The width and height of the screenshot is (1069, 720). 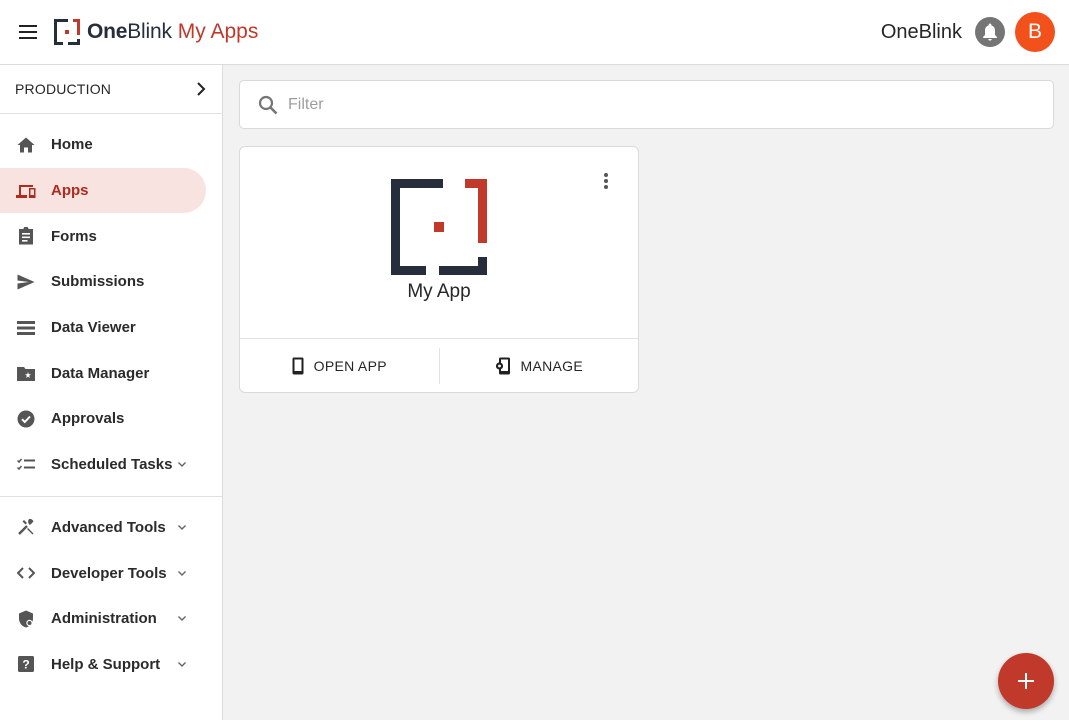 I want to click on smartphone-icon, so click(x=298, y=366).